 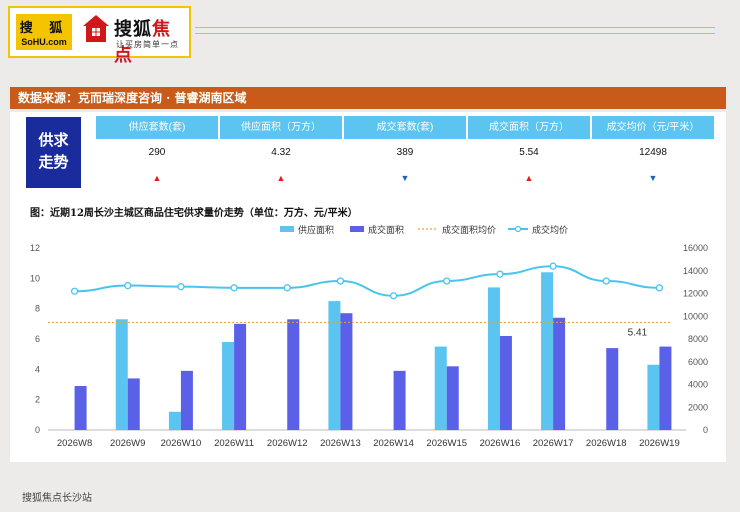 I want to click on data-label-annotation: 5.41, so click(x=638, y=333).